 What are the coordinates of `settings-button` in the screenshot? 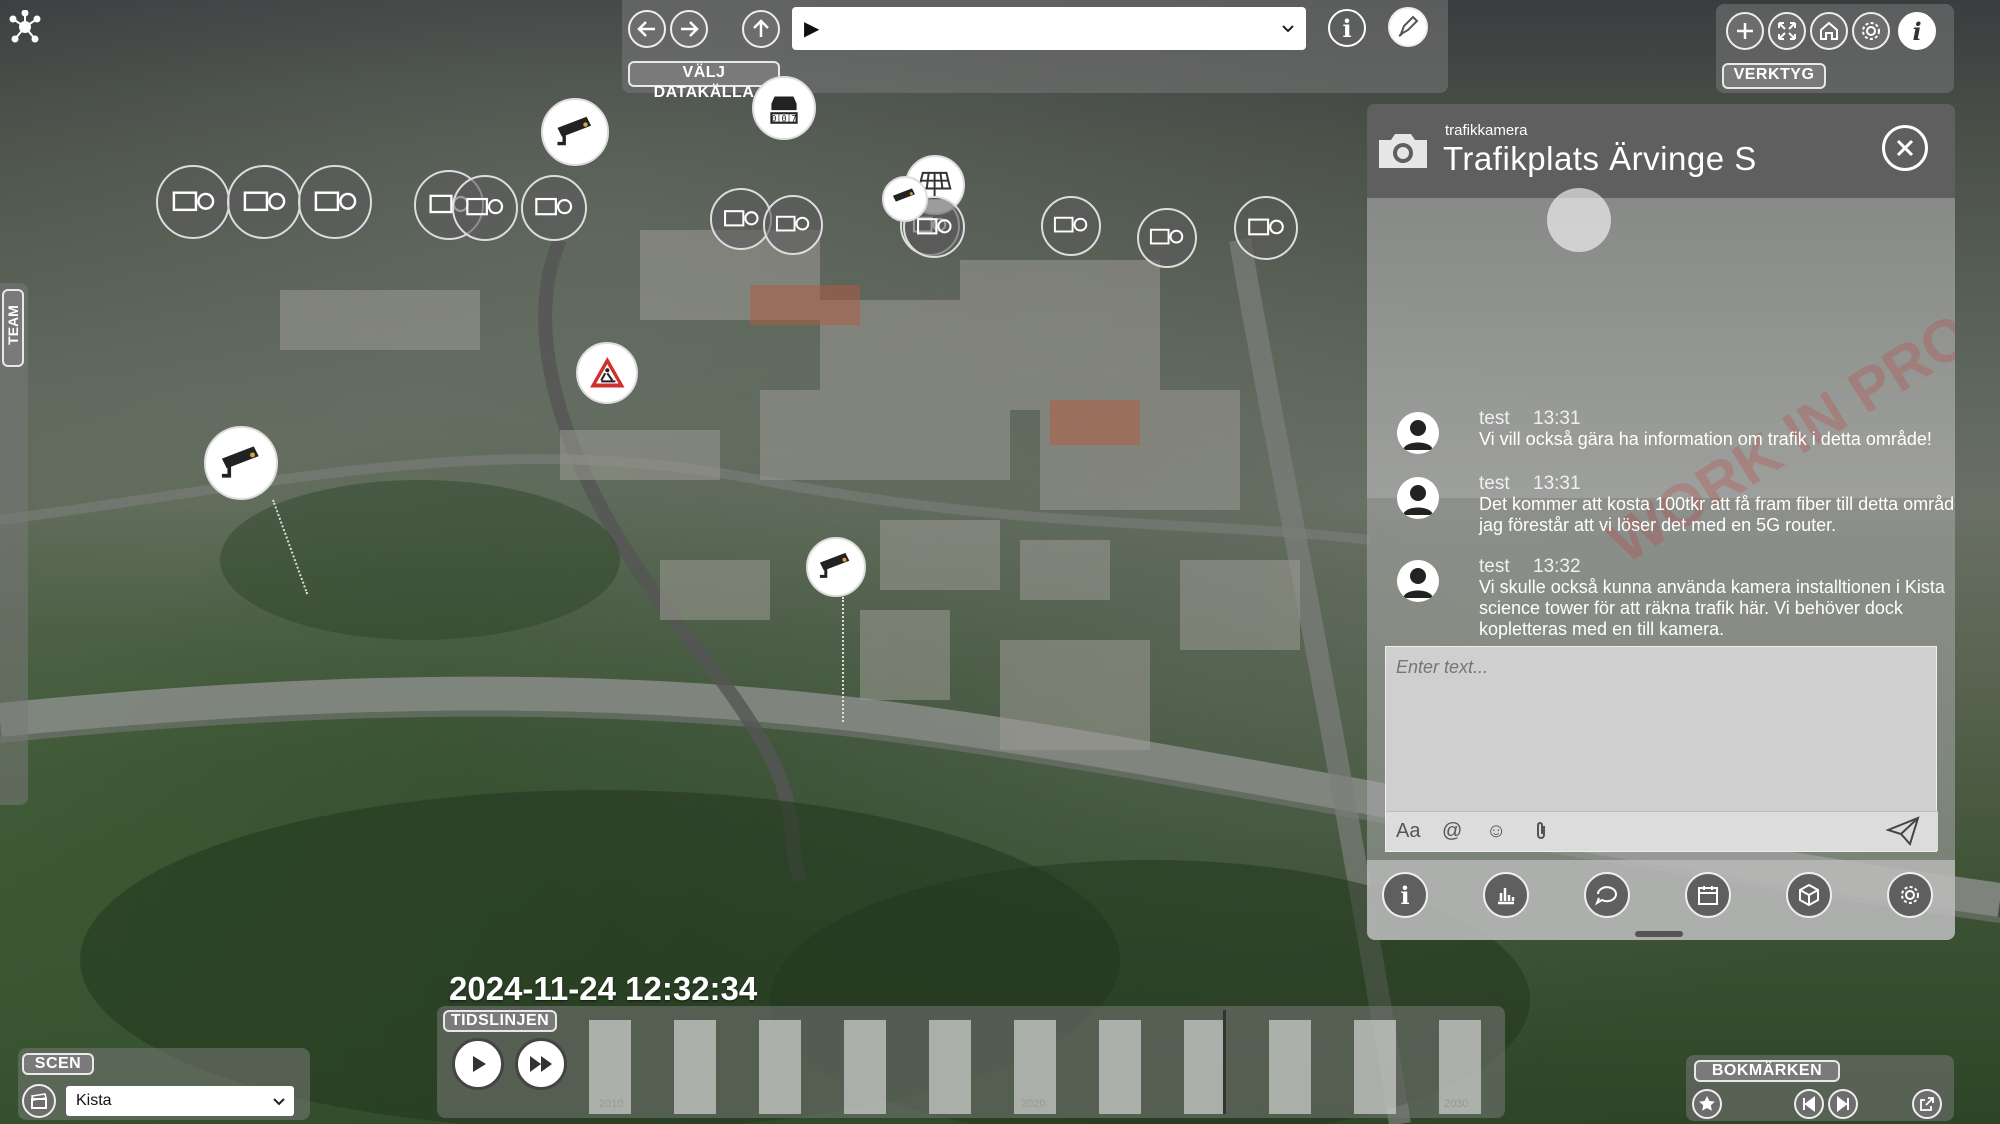 It's located at (1871, 31).